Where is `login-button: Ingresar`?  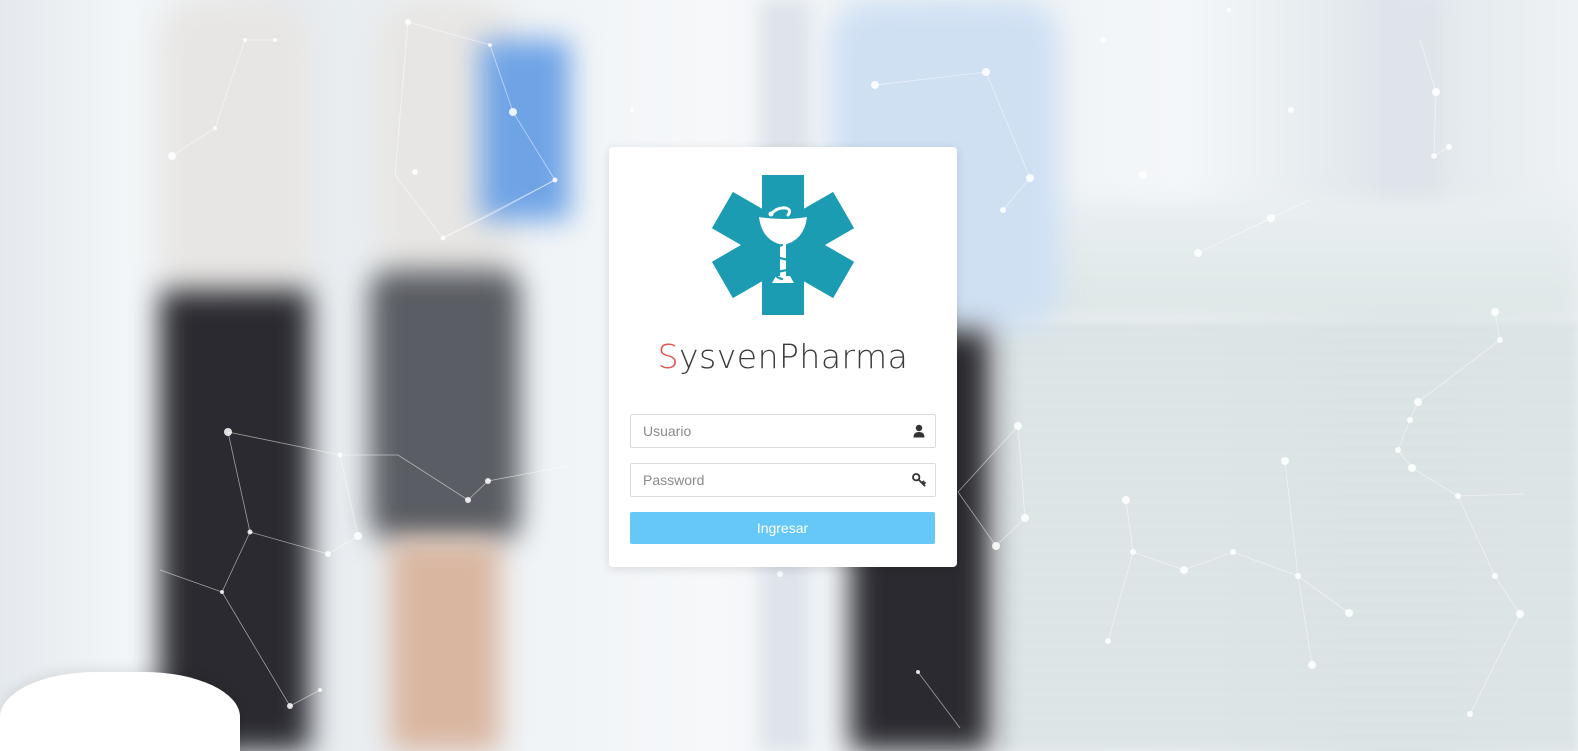
login-button: Ingresar is located at coordinates (782, 528).